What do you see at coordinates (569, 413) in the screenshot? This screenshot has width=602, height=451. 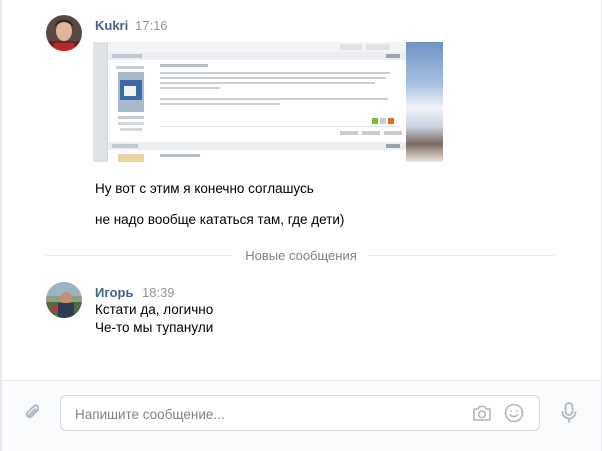 I see `microphone-icon` at bounding box center [569, 413].